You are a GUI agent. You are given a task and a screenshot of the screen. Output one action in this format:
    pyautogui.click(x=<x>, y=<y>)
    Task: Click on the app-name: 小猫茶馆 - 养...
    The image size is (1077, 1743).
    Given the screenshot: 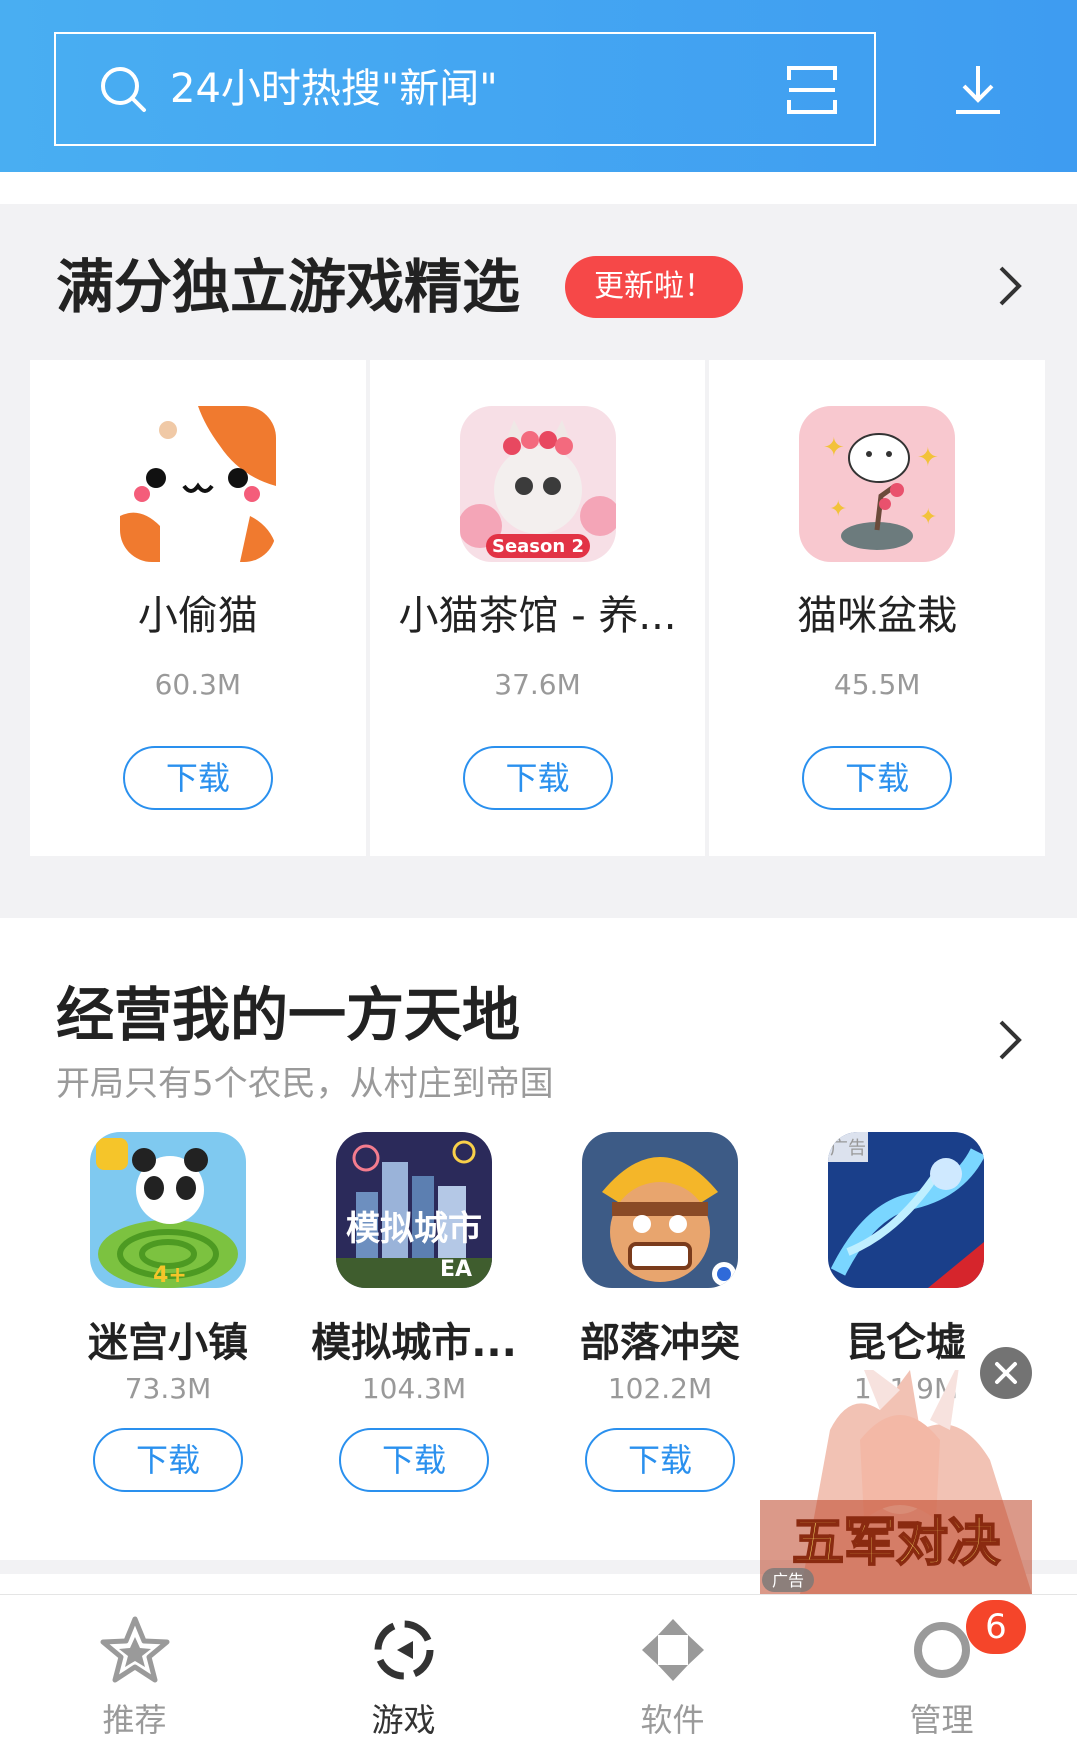 What is the action you would take?
    pyautogui.click(x=537, y=616)
    